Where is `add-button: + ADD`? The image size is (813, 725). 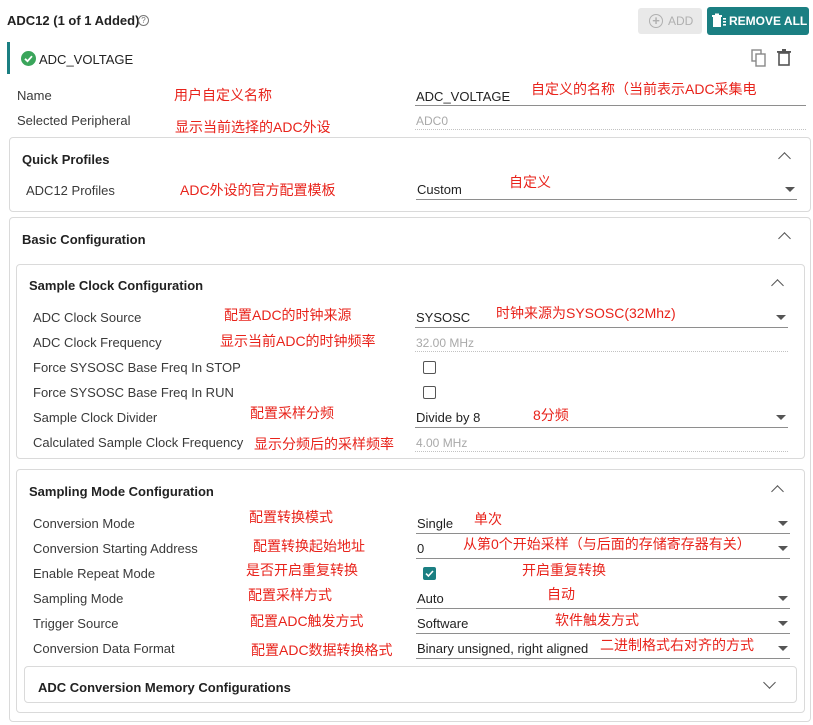
add-button: + ADD is located at coordinates (670, 21).